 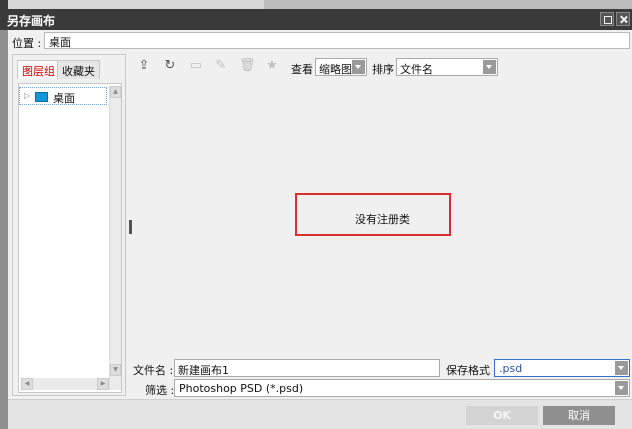 What do you see at coordinates (65, 384) in the screenshot?
I see `horizontal-scrollbar: ◀ ▶` at bounding box center [65, 384].